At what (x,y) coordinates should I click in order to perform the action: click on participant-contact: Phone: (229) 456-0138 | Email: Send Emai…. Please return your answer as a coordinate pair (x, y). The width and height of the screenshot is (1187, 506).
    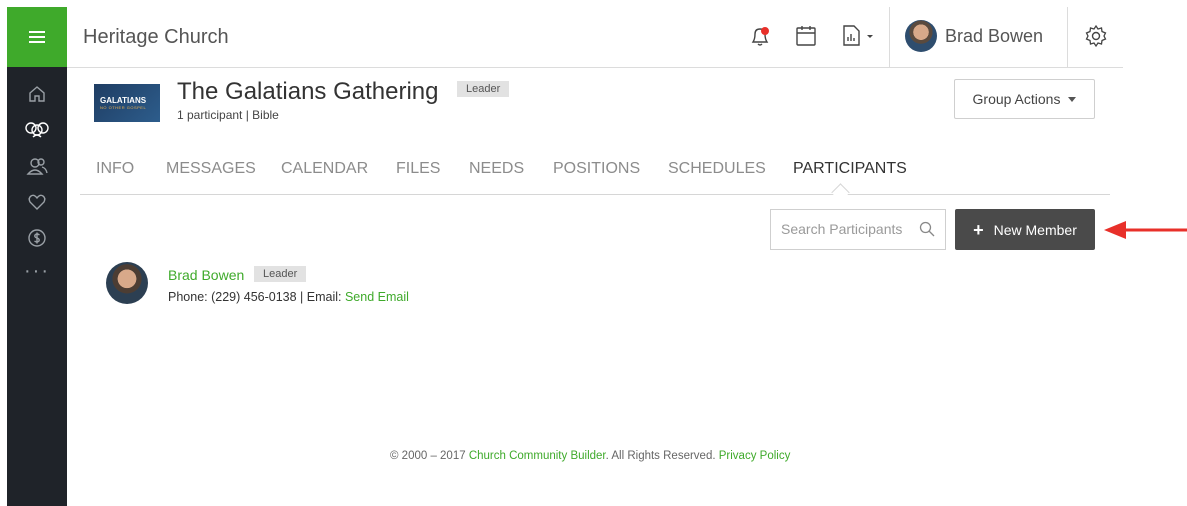
    Looking at the image, I should click on (288, 297).